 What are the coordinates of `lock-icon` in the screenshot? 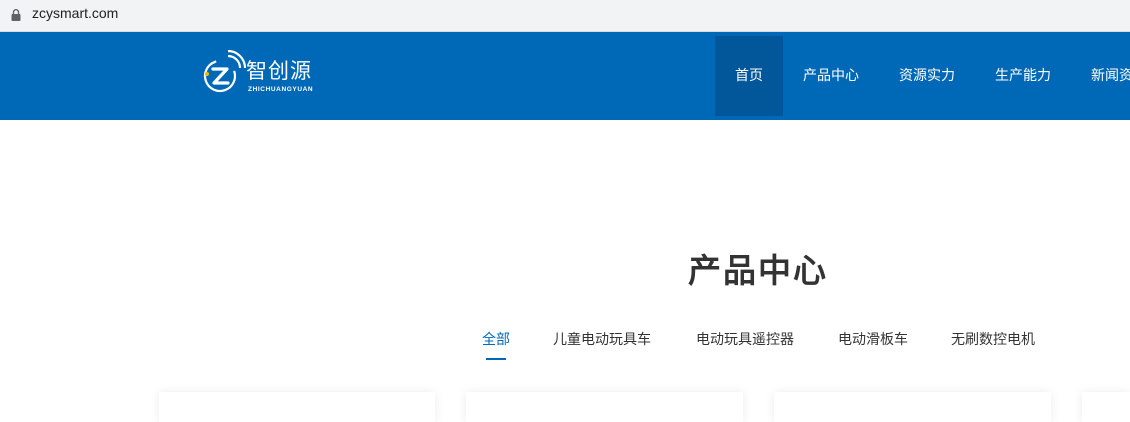 It's located at (16, 15).